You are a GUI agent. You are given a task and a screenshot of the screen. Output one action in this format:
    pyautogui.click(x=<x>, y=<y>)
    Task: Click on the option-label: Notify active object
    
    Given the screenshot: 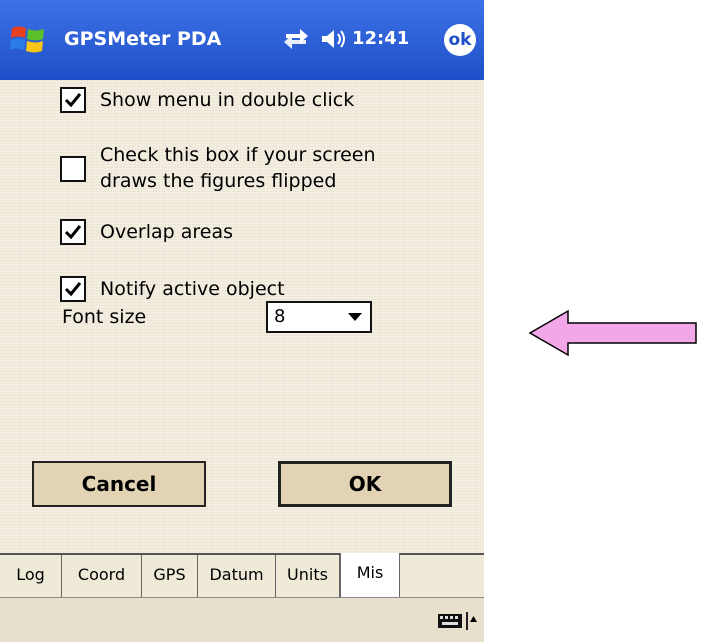 What is the action you would take?
    pyautogui.click(x=192, y=289)
    